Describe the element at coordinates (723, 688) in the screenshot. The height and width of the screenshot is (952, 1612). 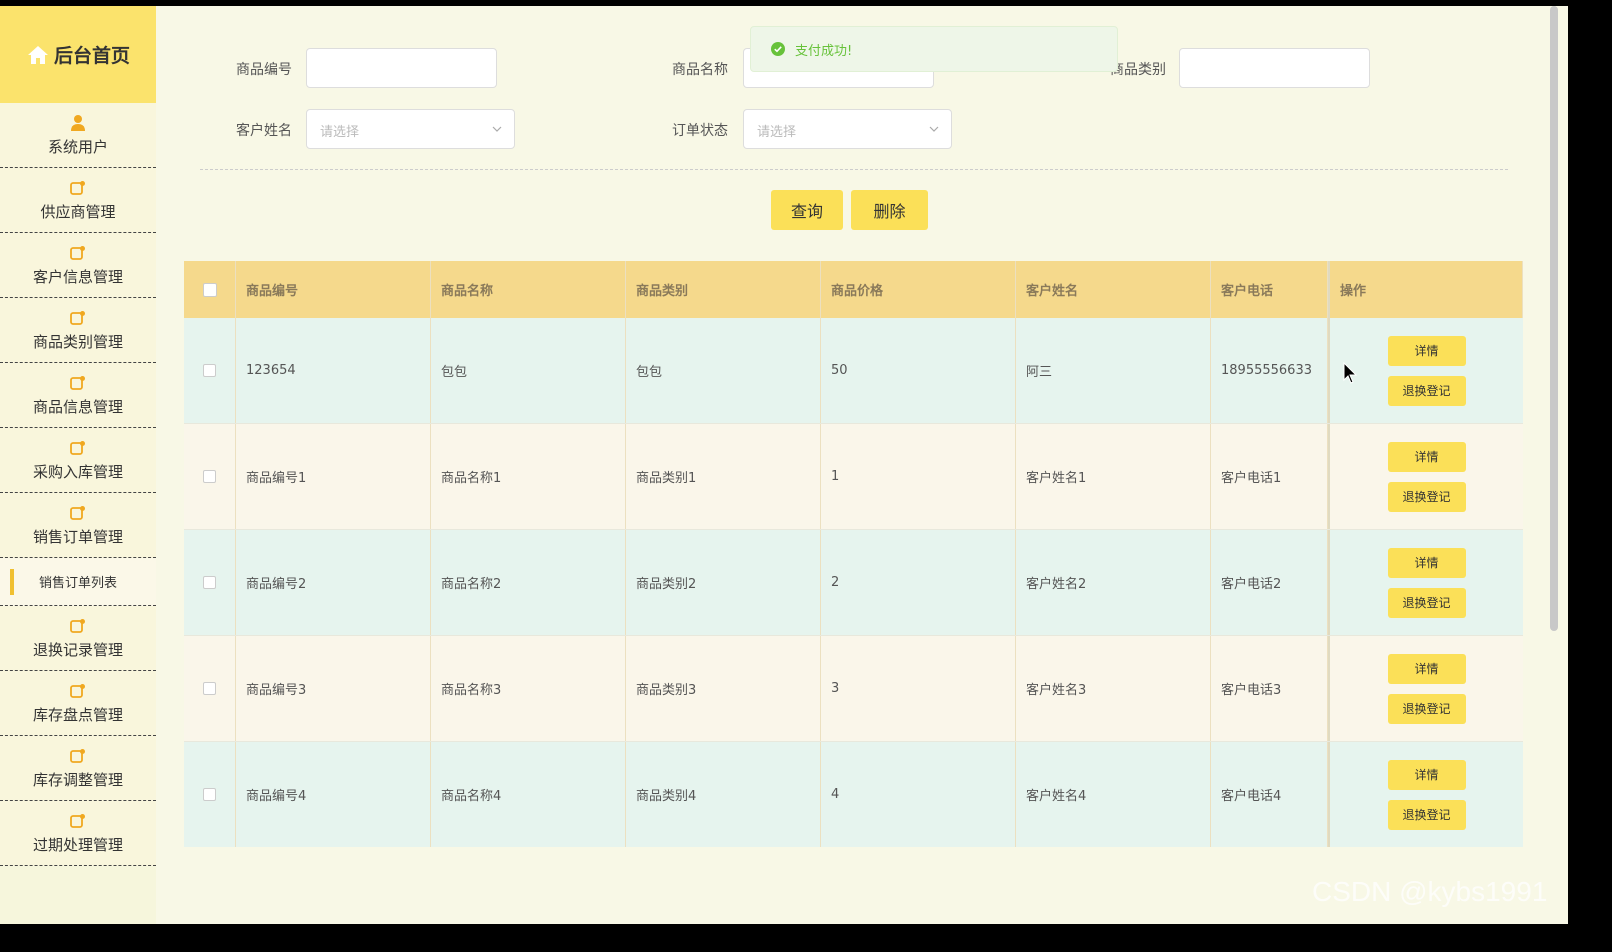
I see `table-cell: 商品类别3` at that location.